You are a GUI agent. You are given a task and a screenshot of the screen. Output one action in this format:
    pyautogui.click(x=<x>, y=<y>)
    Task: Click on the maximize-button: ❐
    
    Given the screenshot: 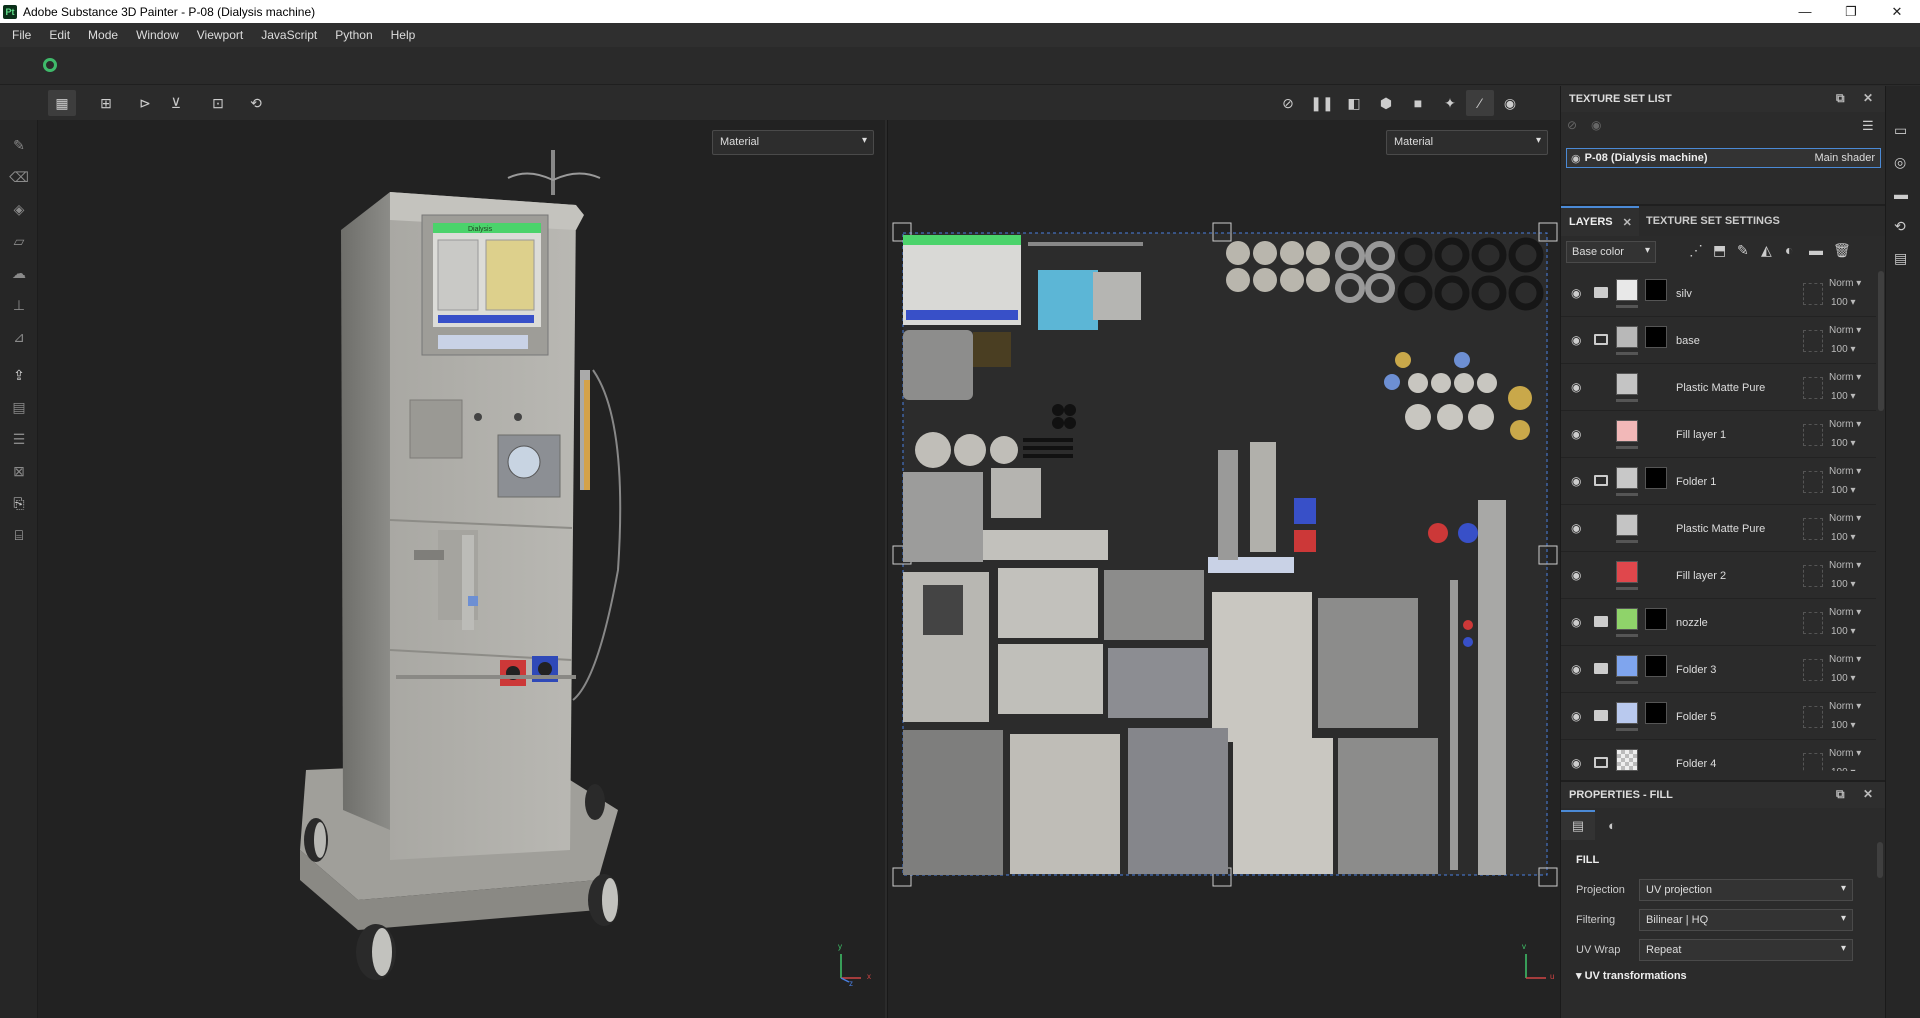 What is the action you would take?
    pyautogui.click(x=1851, y=11)
    